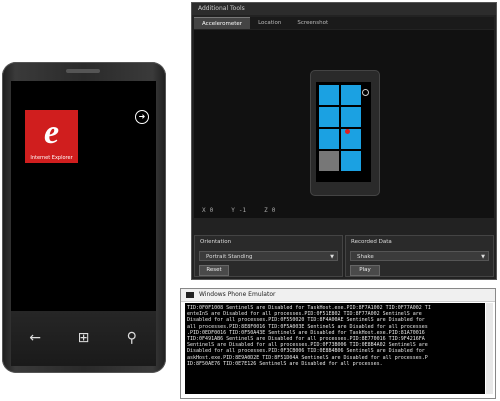 This screenshot has width=500, height=401. Describe the element at coordinates (344, 23) in the screenshot. I see `tools-tabs: Accelerometer Location Screenshot` at that location.